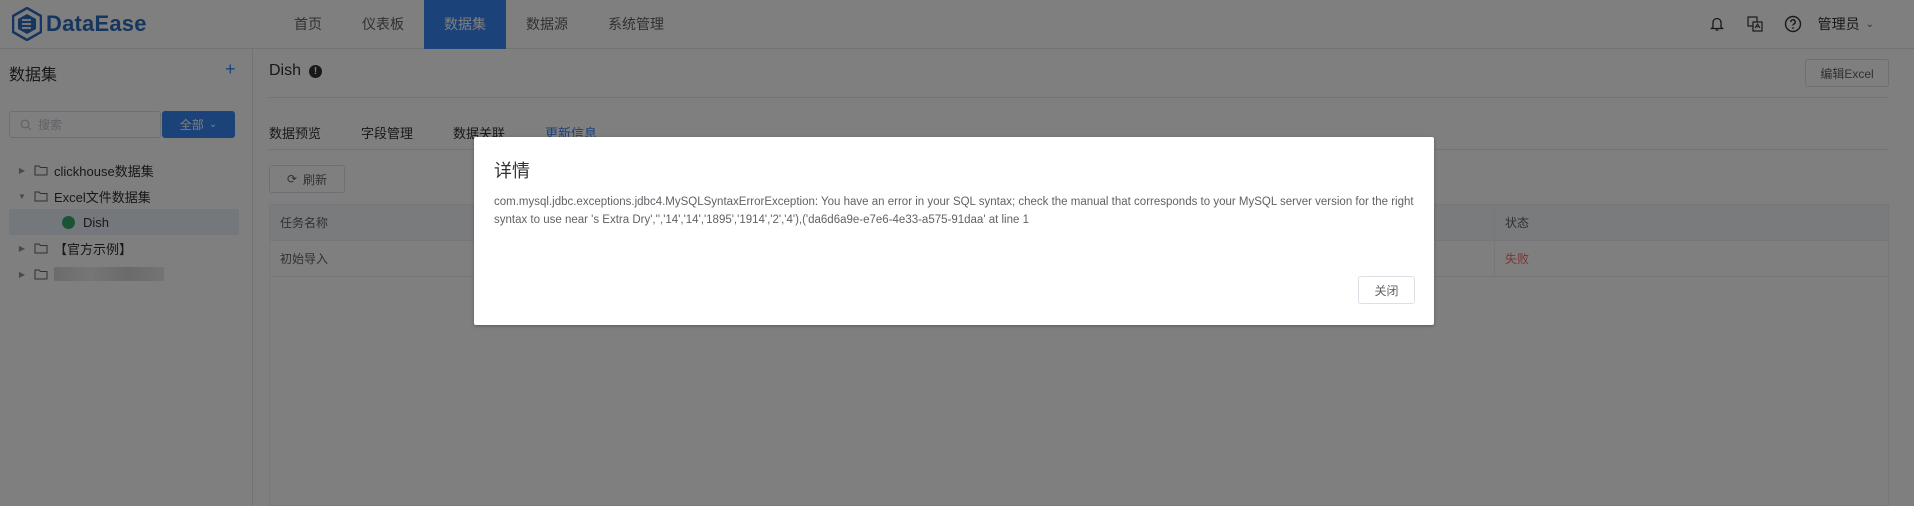  I want to click on close-button: 关闭, so click(1386, 290).